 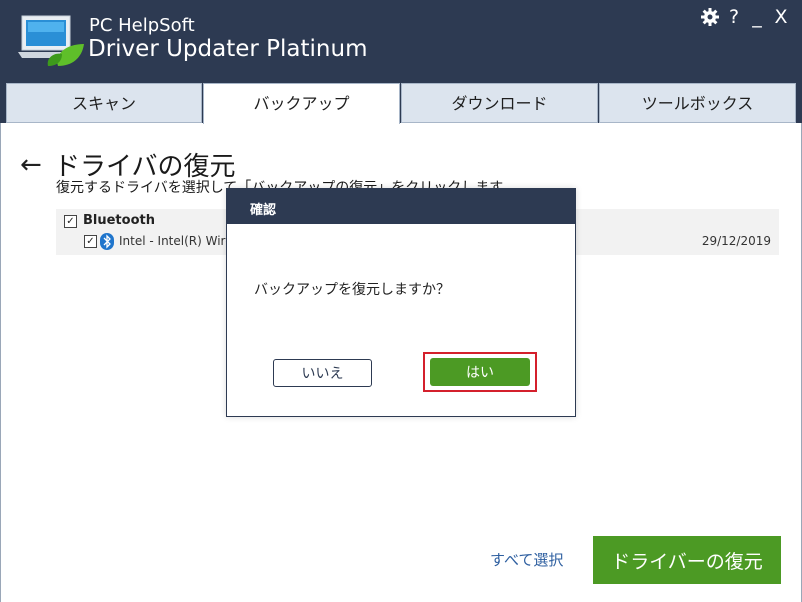 What do you see at coordinates (697, 103) in the screenshot?
I see `tab-toolbox: ツールボックス` at bounding box center [697, 103].